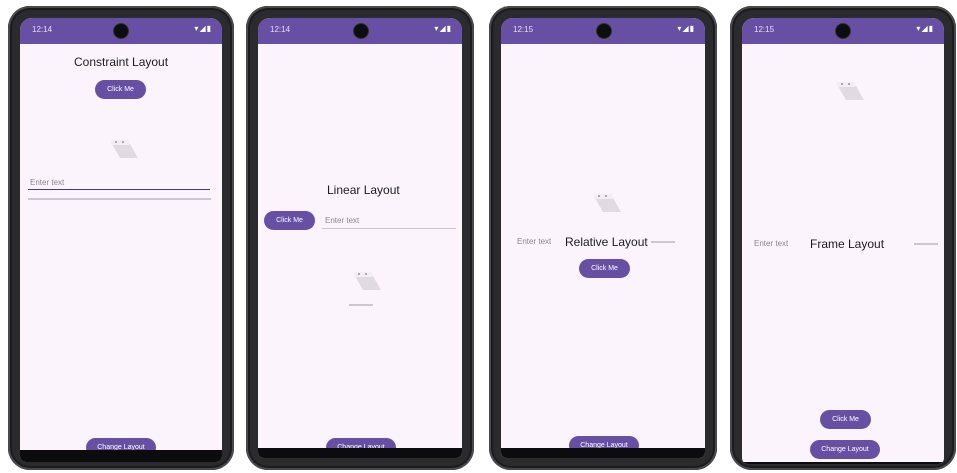 This screenshot has height=473, width=957. What do you see at coordinates (606, 242) in the screenshot?
I see `layout-title: Relative Layout` at bounding box center [606, 242].